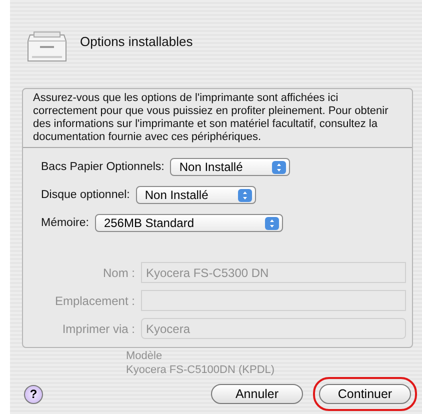 Image resolution: width=422 pixels, height=414 pixels. Describe the element at coordinates (273, 272) in the screenshot. I see `faded-field: Kyocera FS-C5300 DN` at that location.